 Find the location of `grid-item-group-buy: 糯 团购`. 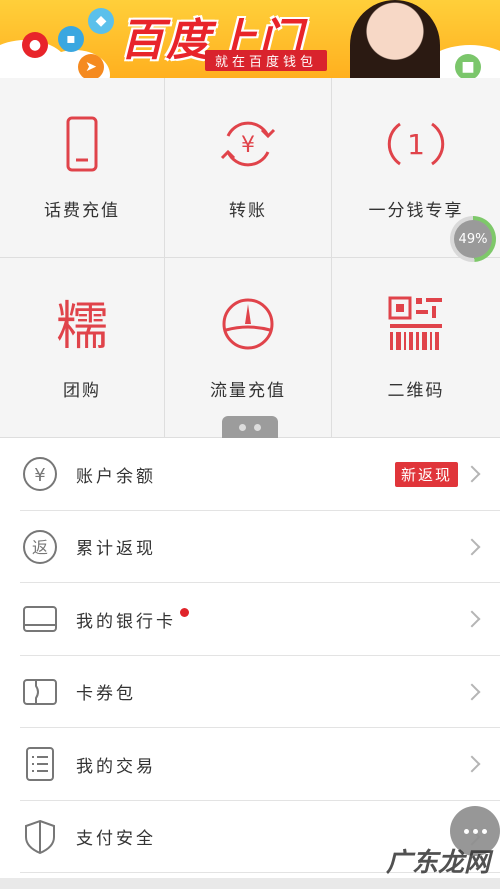

grid-item-group-buy: 糯 团购 is located at coordinates (82, 348).